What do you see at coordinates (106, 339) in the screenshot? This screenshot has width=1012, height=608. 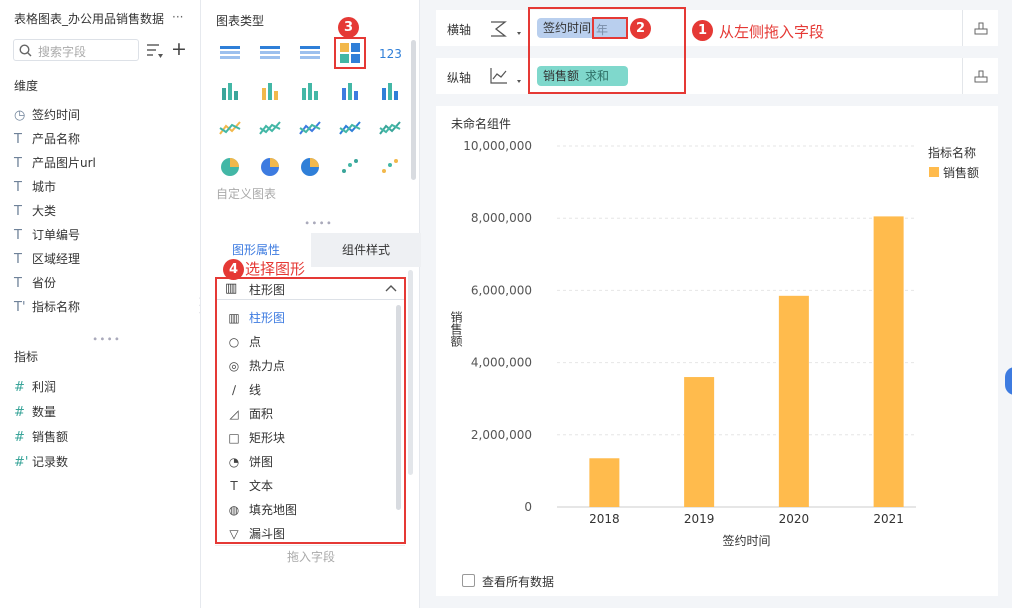 I see `splitter-handle: ∙∙∙∙` at bounding box center [106, 339].